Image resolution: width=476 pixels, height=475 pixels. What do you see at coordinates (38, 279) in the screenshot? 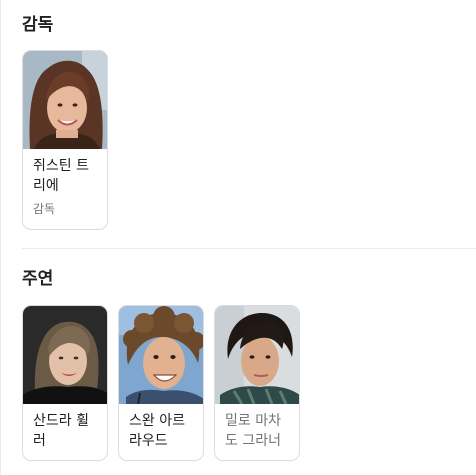
I see `cast-section-title: 주연` at bounding box center [38, 279].